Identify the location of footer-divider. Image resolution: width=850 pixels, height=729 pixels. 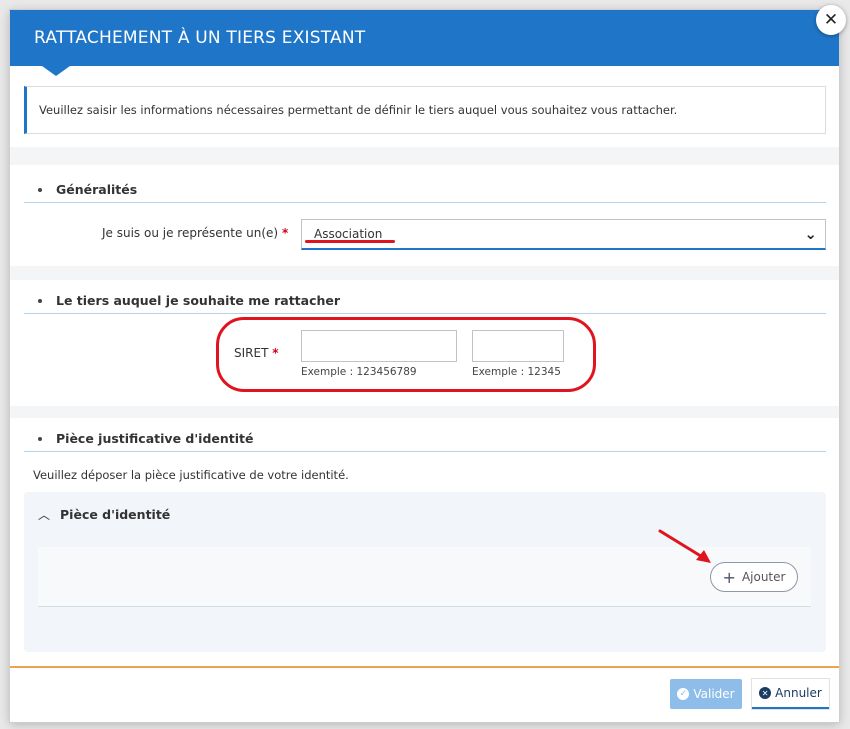
(424, 667).